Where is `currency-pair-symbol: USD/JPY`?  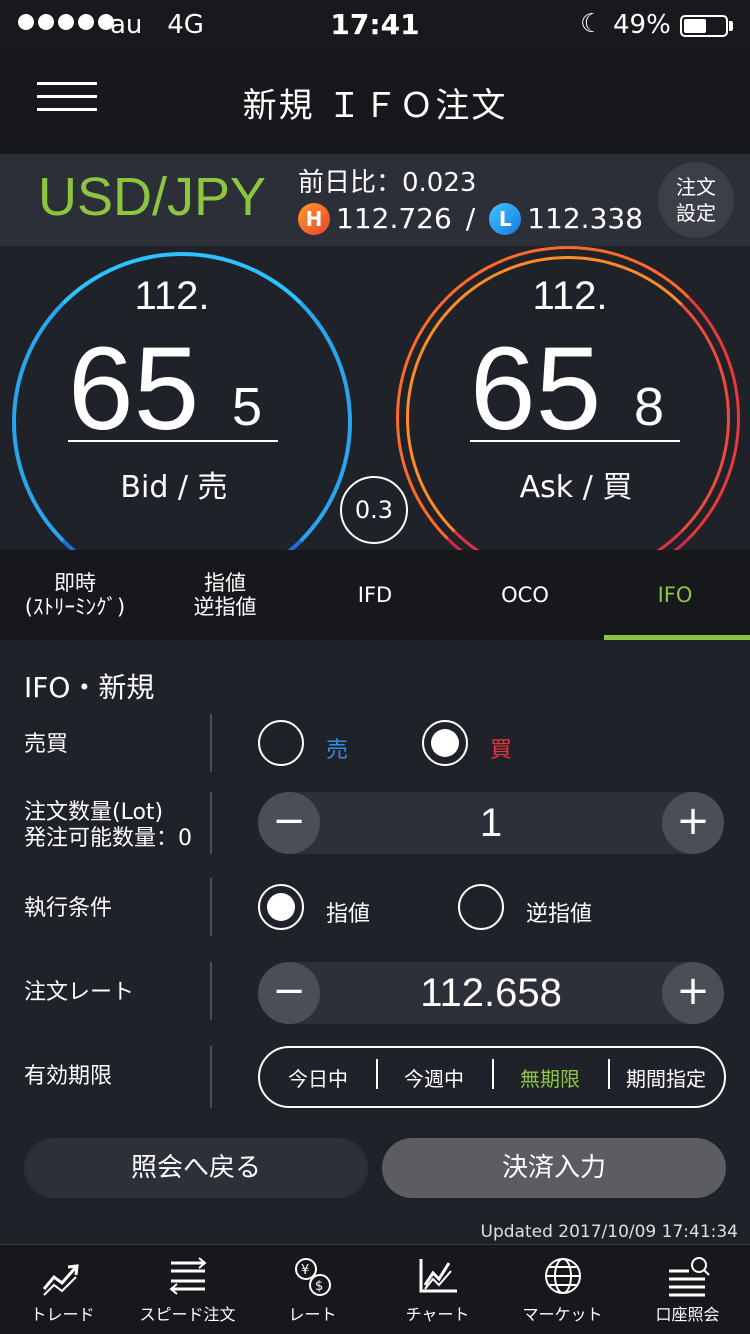 currency-pair-symbol: USD/JPY is located at coordinates (152, 197).